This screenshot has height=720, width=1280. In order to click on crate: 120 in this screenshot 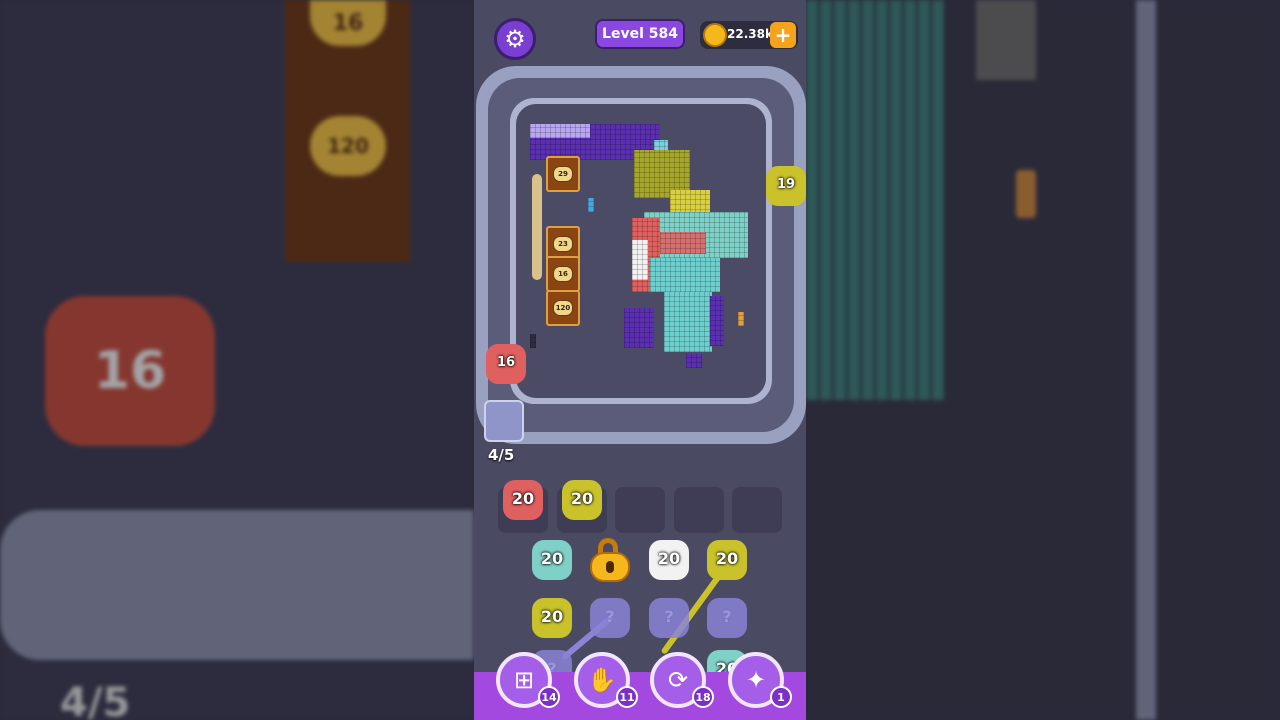, I will do `click(563, 308)`.